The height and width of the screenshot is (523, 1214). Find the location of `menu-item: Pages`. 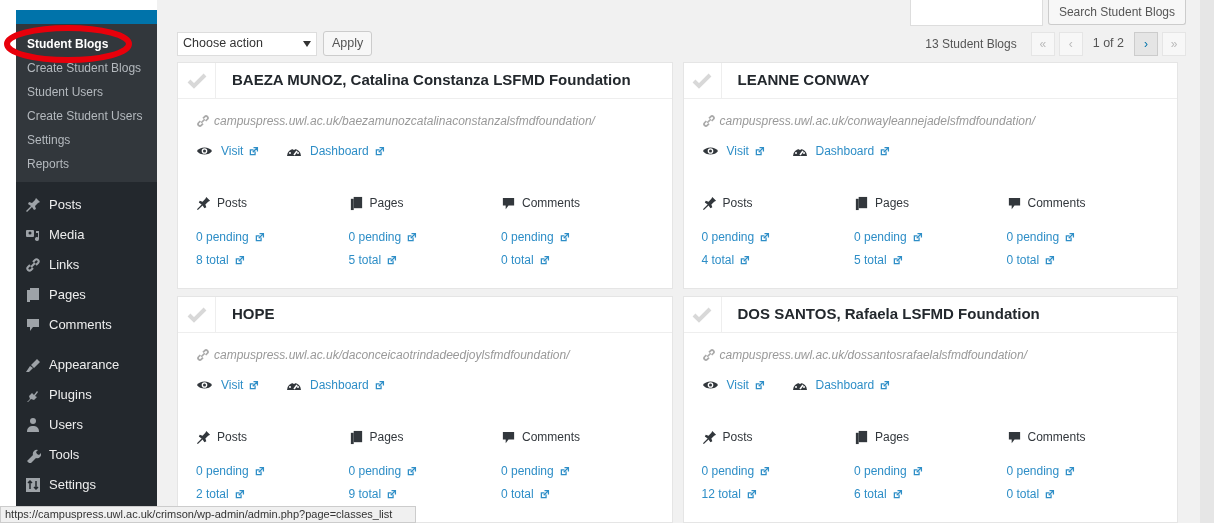

menu-item: Pages is located at coordinates (67, 295).